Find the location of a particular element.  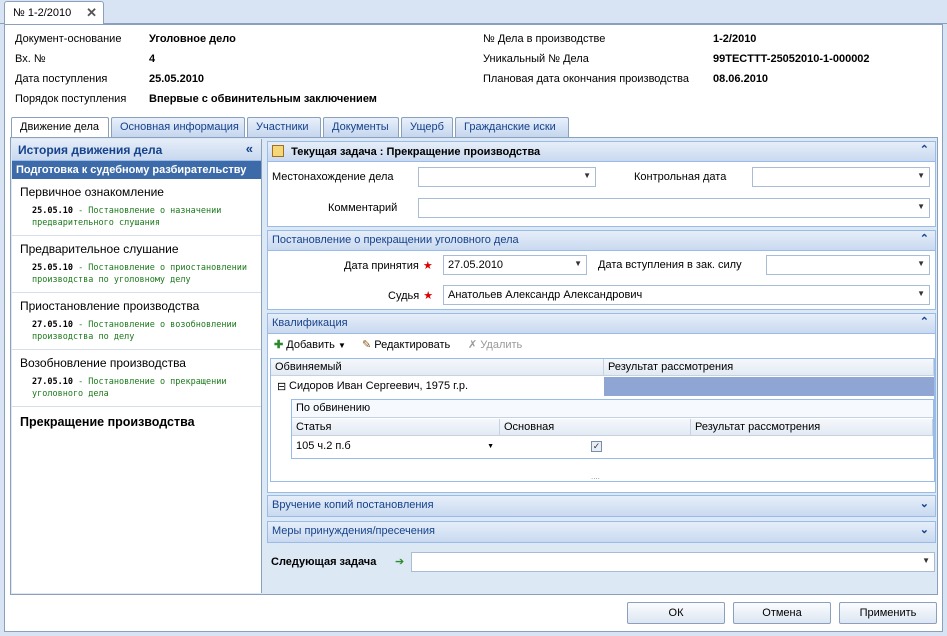

edit-button: ✎ Редактировать is located at coordinates (406, 344).